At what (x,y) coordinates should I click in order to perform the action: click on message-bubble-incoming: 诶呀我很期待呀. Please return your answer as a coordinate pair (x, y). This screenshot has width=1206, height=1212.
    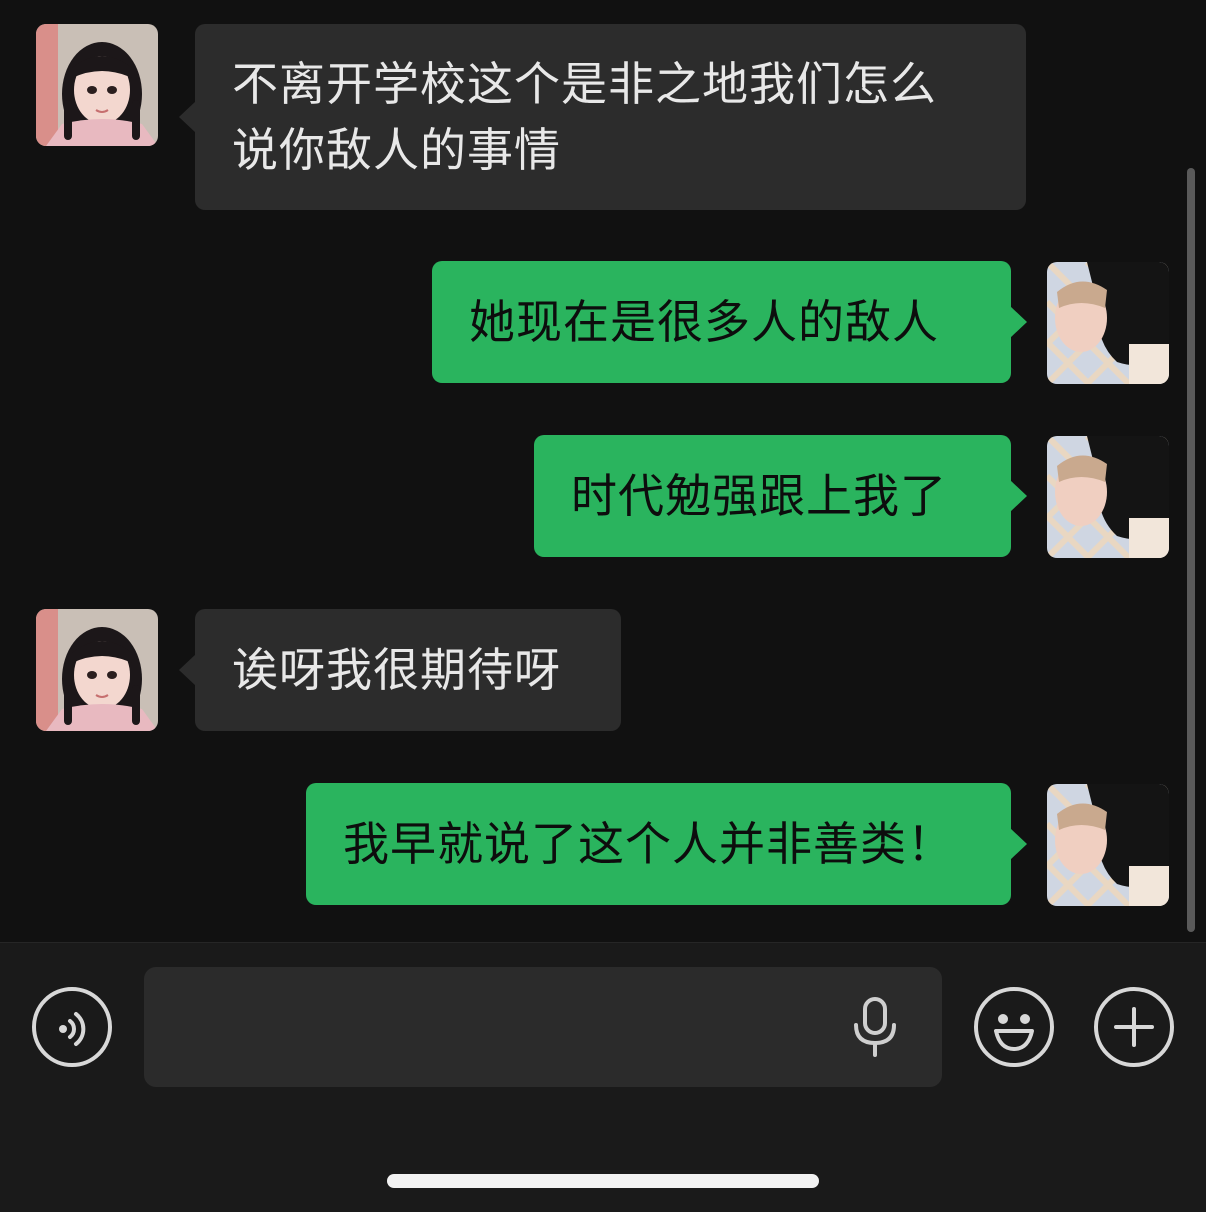
    Looking at the image, I should click on (400, 670).